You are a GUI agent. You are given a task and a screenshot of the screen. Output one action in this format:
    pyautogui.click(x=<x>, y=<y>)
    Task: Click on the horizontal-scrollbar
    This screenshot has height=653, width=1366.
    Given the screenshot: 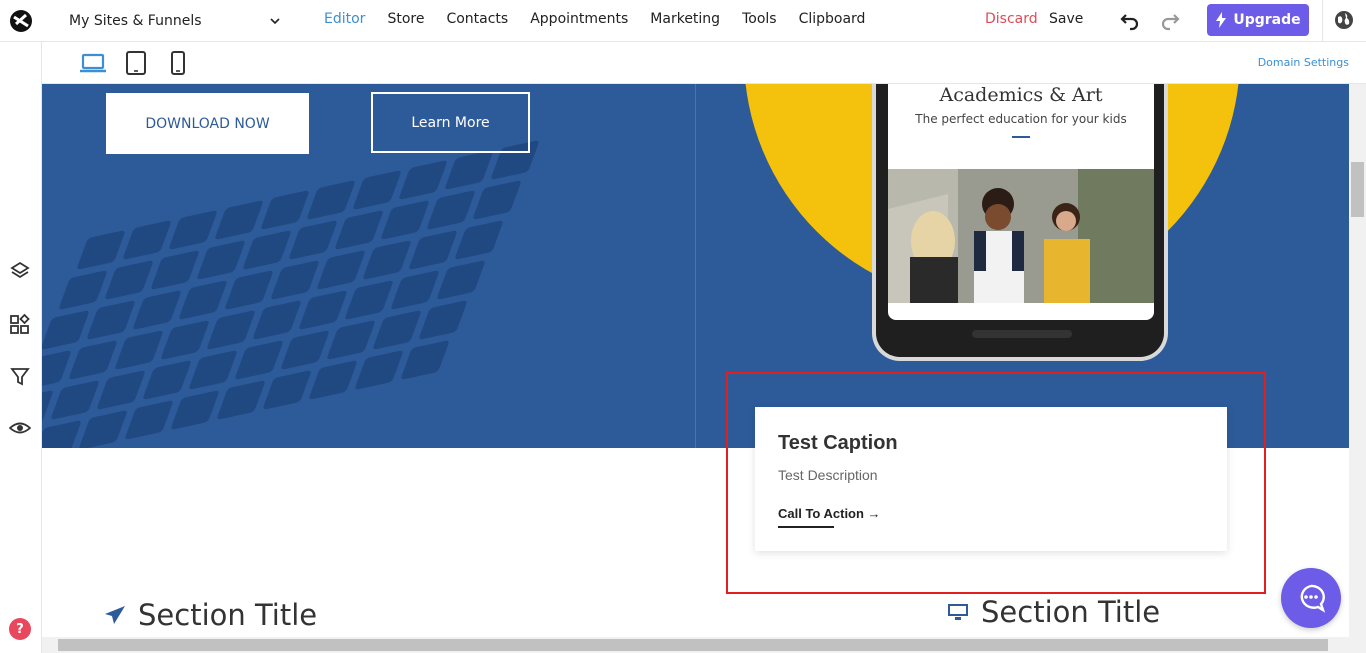 What is the action you would take?
    pyautogui.click(x=704, y=645)
    